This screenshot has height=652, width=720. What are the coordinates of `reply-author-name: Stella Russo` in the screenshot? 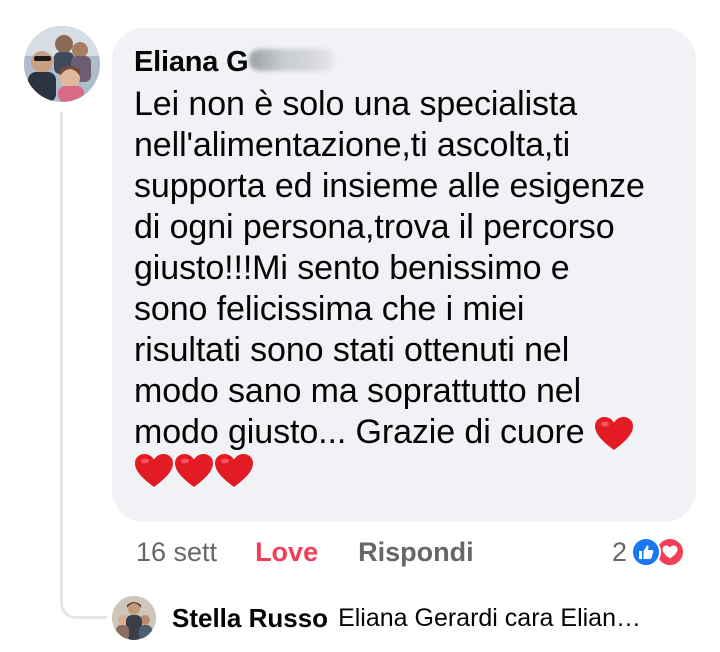 It's located at (250, 618).